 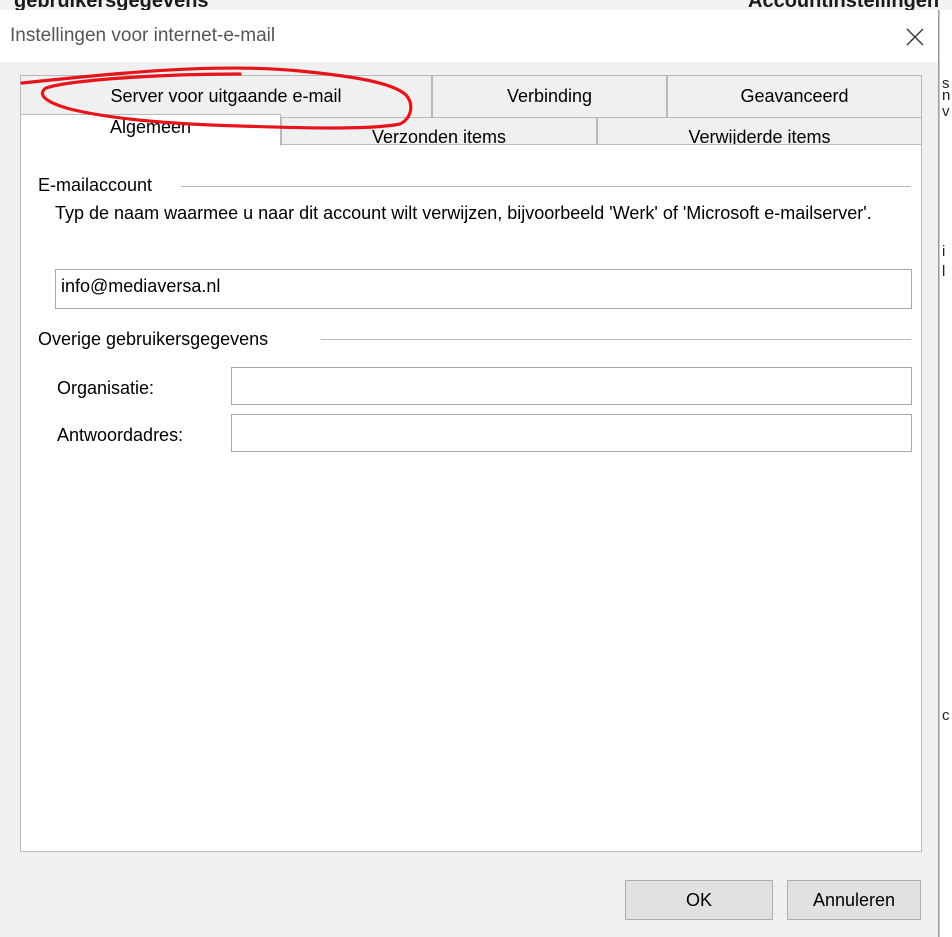 What do you see at coordinates (106, 388) in the screenshot?
I see `organization-label: Organisatie:` at bounding box center [106, 388].